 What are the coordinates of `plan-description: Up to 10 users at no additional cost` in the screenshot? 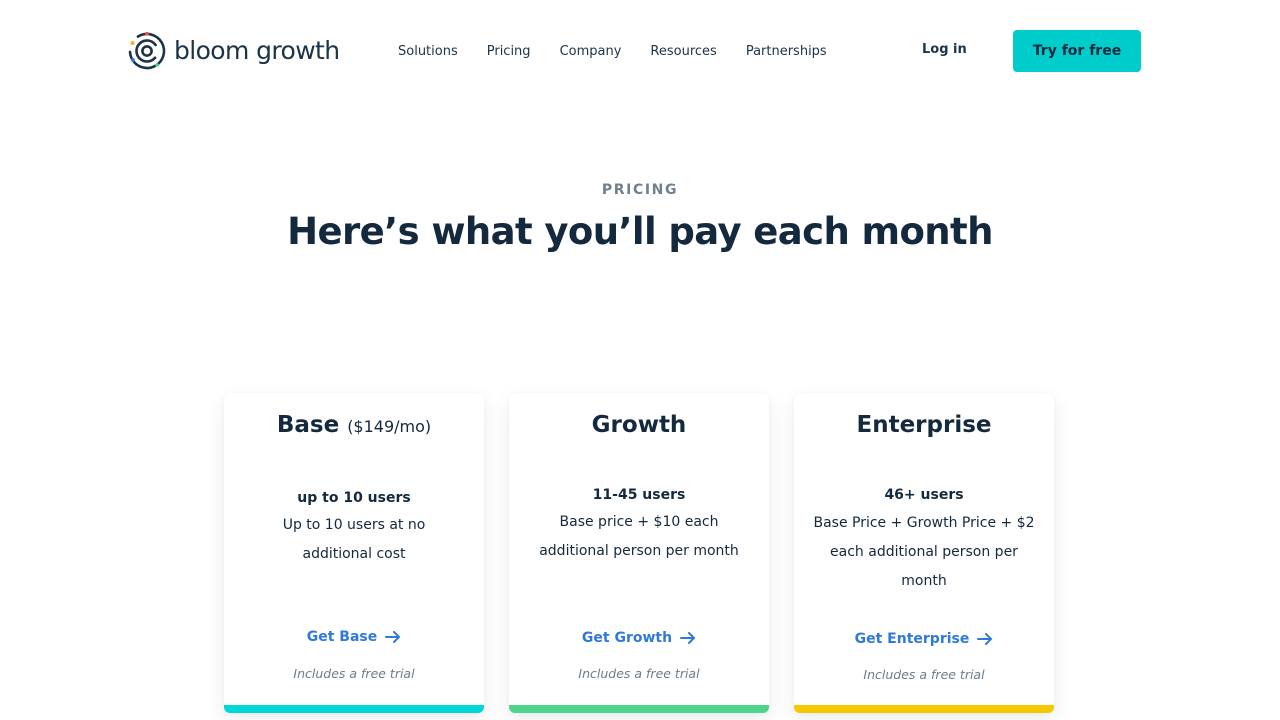 It's located at (354, 539).